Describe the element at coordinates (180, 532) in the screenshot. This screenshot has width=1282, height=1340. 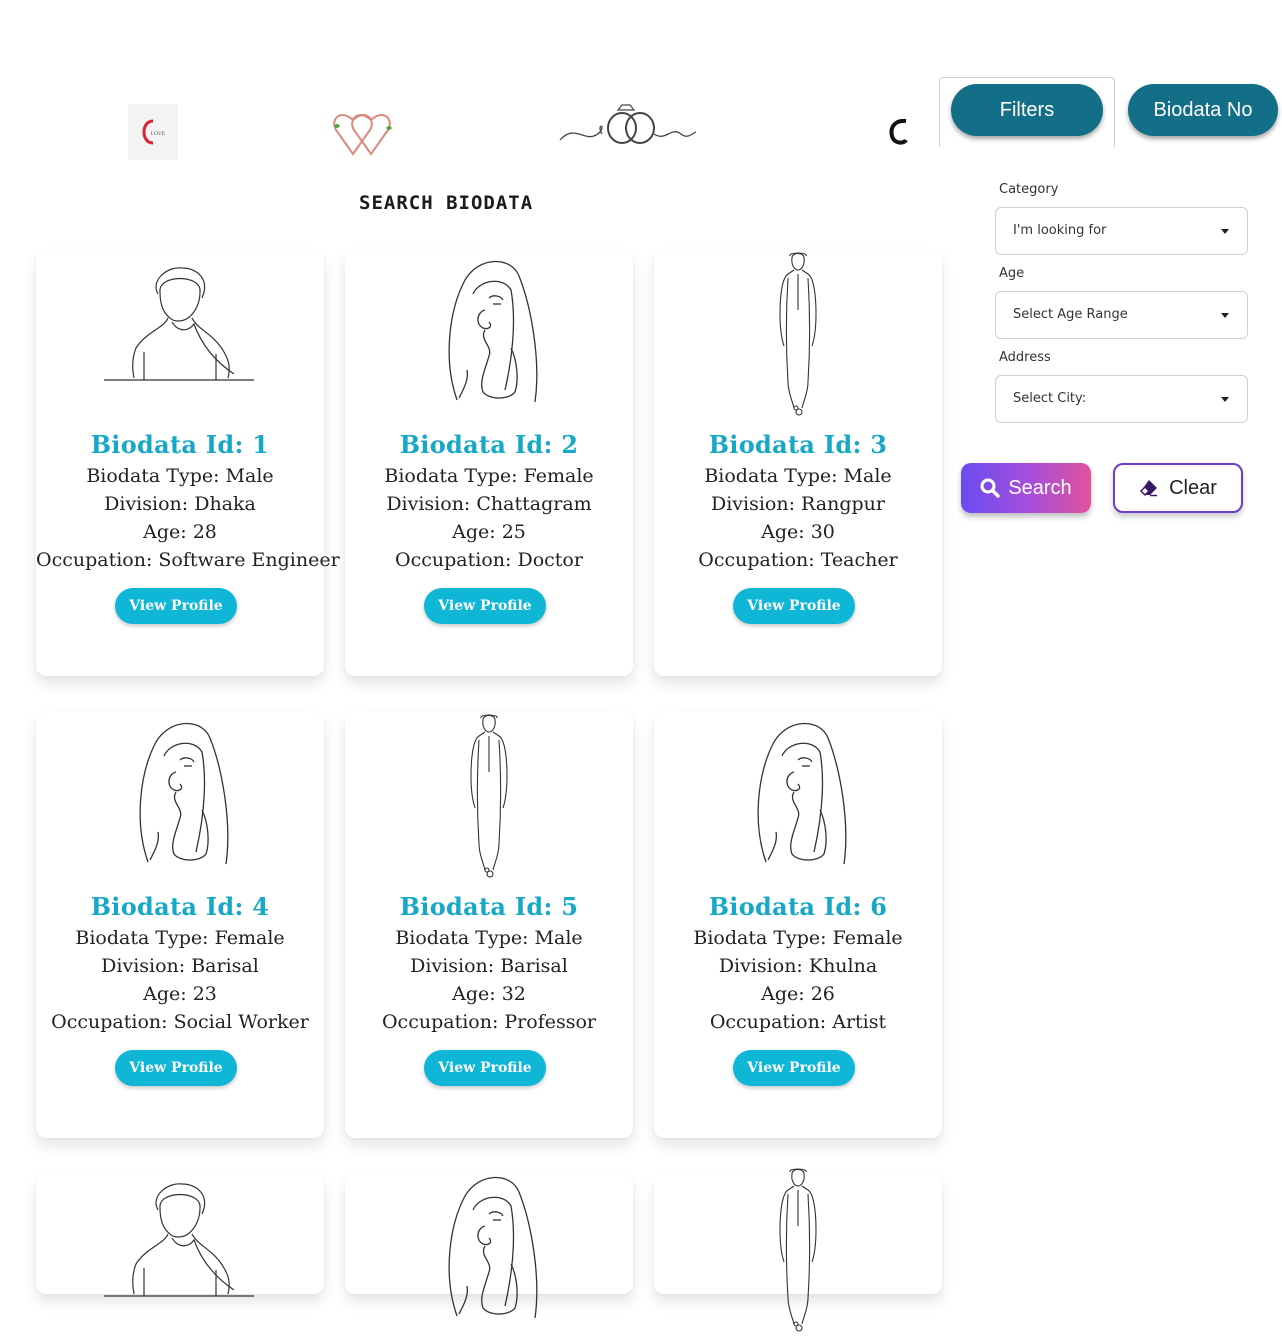
I see `biodata-age: Age: 28` at that location.